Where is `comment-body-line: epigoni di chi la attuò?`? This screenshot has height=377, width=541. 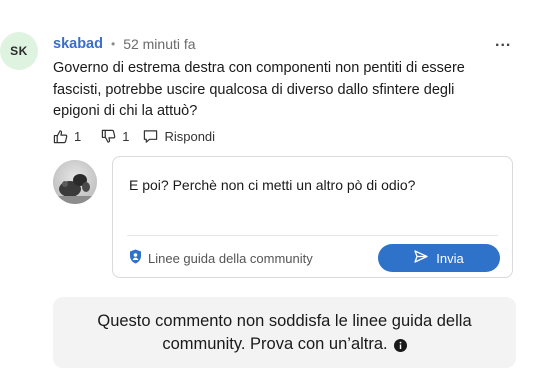
comment-body-line: epigoni di chi la attuò? is located at coordinates (125, 111).